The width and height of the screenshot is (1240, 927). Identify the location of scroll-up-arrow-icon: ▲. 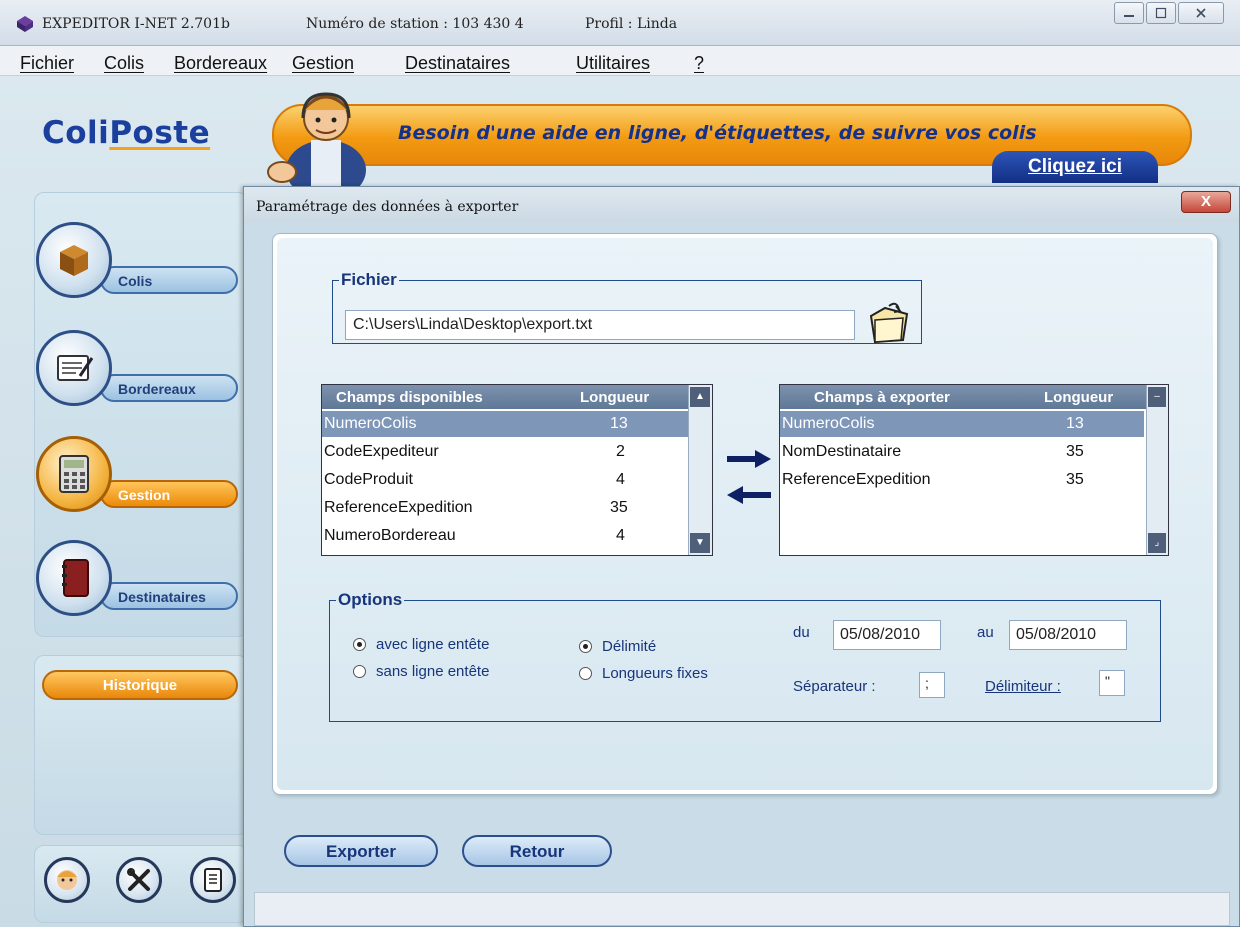
(700, 397).